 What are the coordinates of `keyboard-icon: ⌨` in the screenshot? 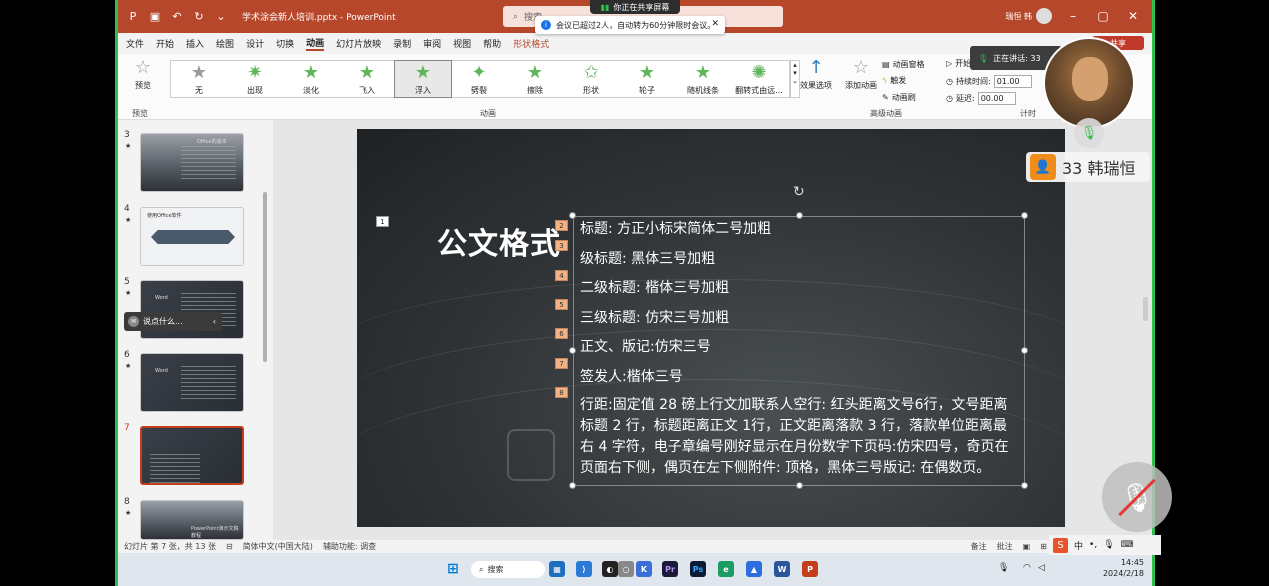 It's located at (1127, 545).